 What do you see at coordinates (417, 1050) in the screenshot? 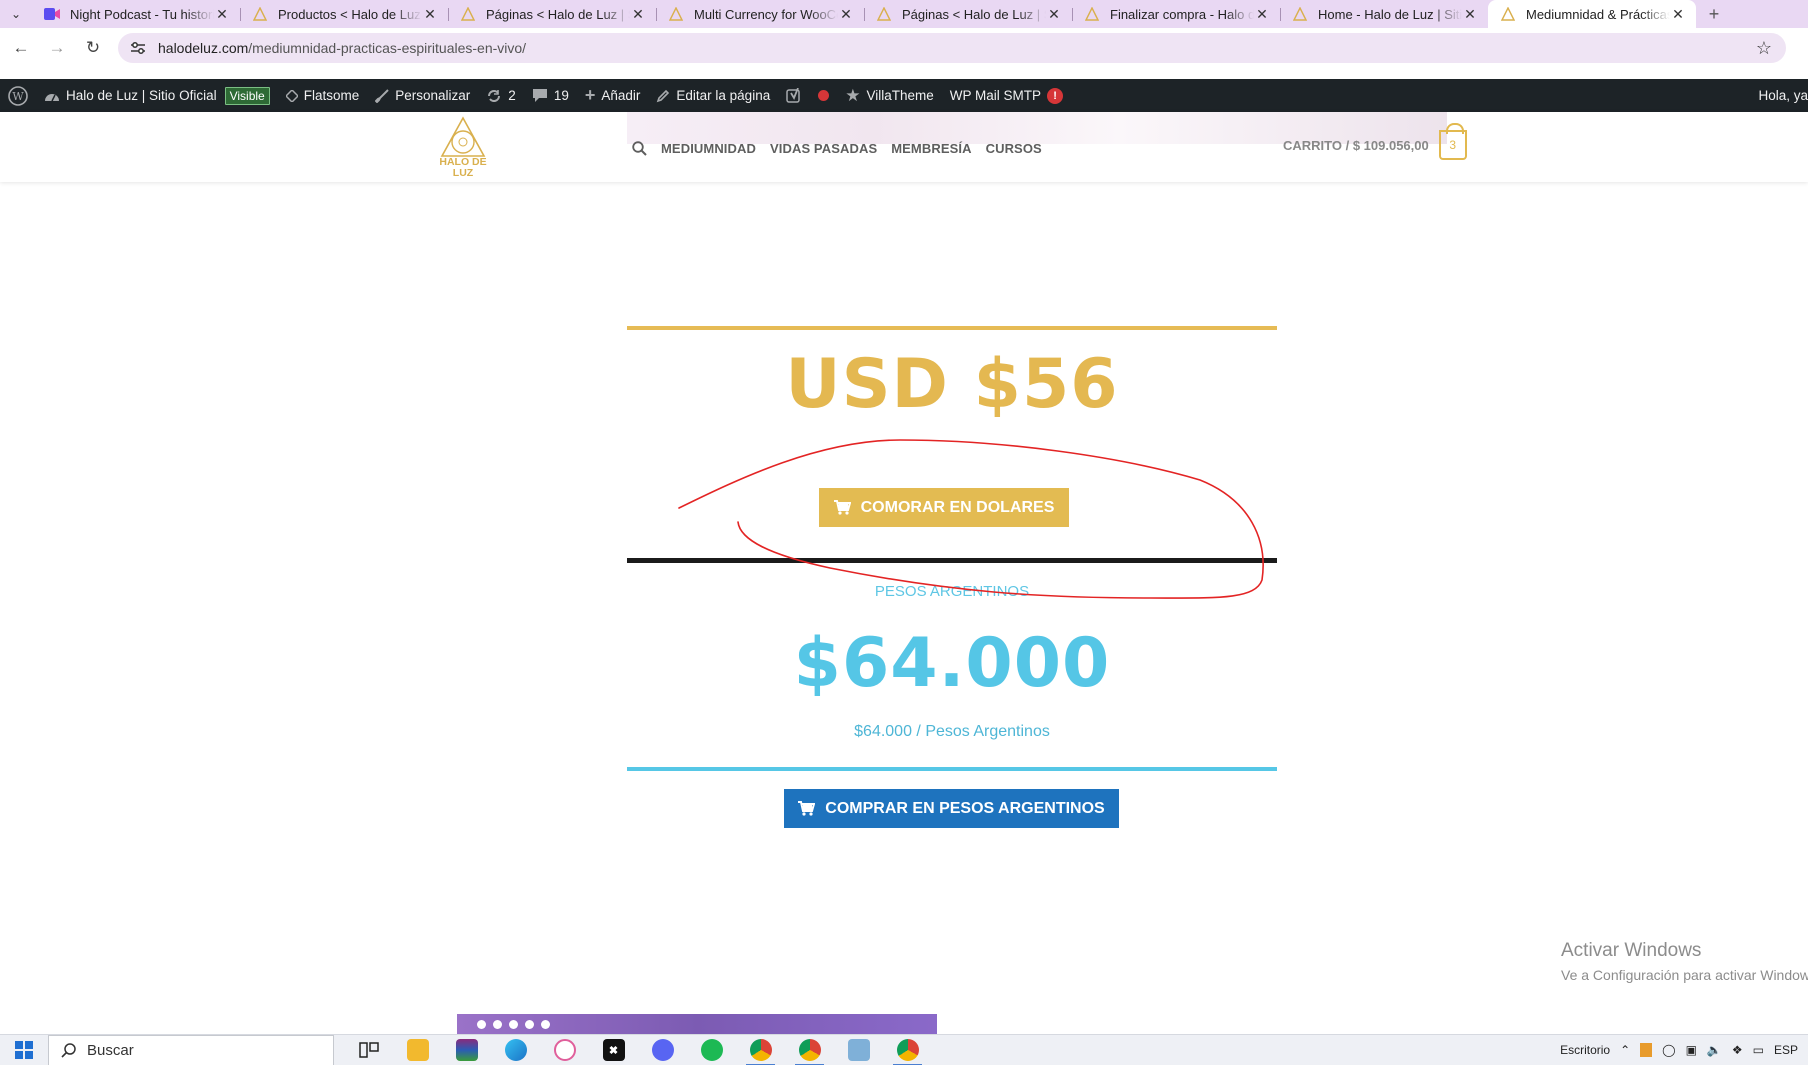
I see `file-explorer-icon` at bounding box center [417, 1050].